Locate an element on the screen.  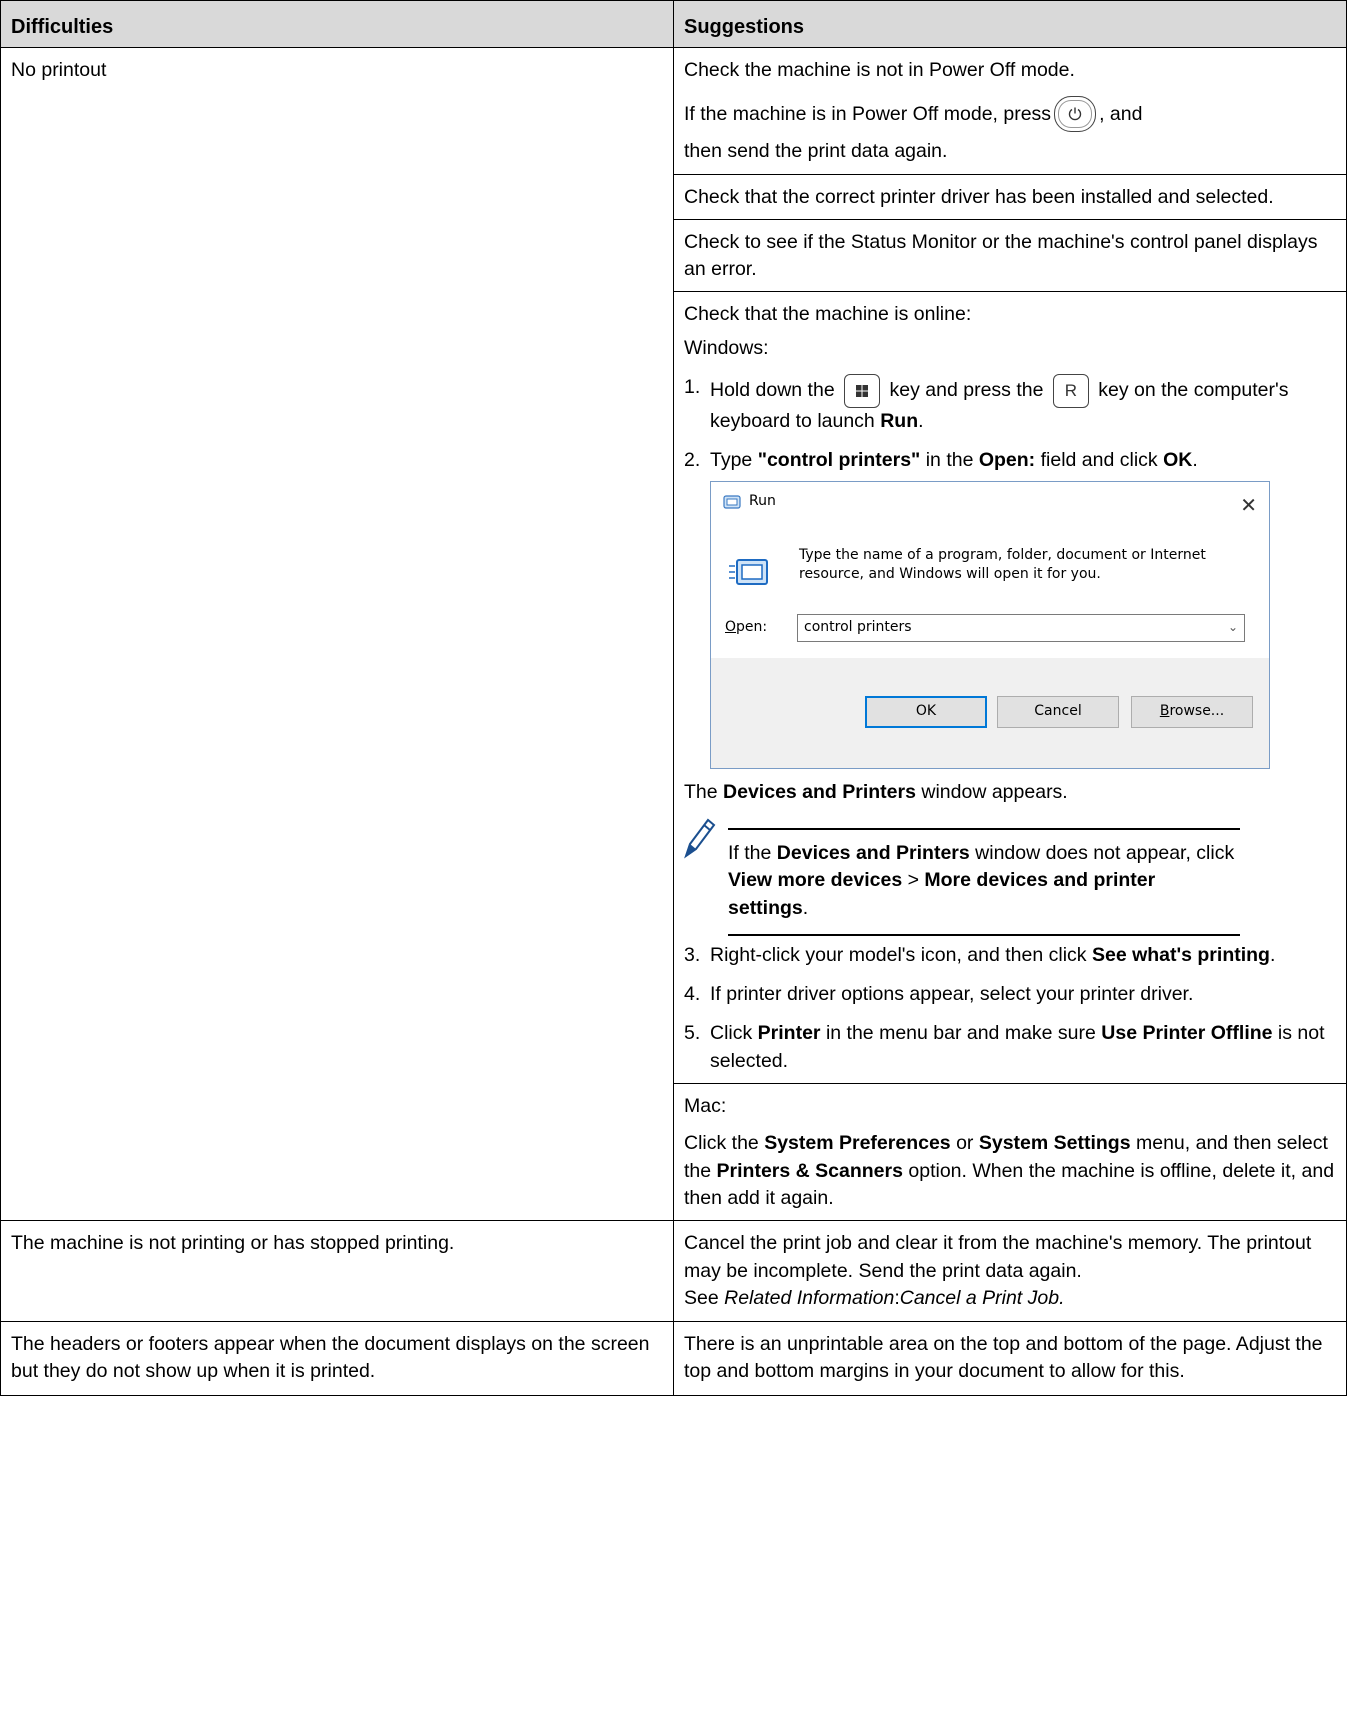
open-row: Open: control printers ⌄ is located at coordinates (985, 627).